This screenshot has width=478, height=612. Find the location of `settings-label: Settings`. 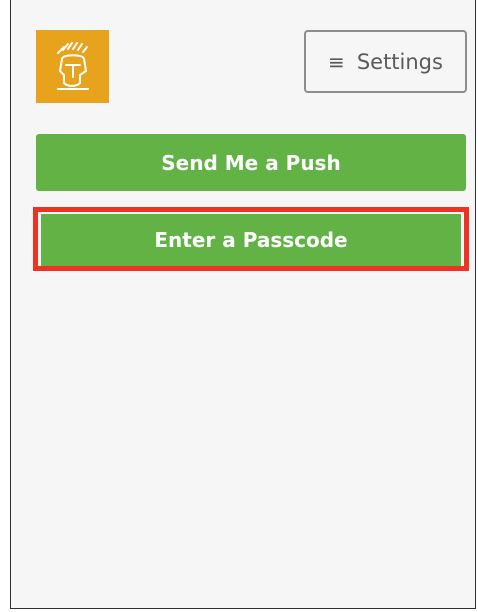

settings-label: Settings is located at coordinates (399, 61).